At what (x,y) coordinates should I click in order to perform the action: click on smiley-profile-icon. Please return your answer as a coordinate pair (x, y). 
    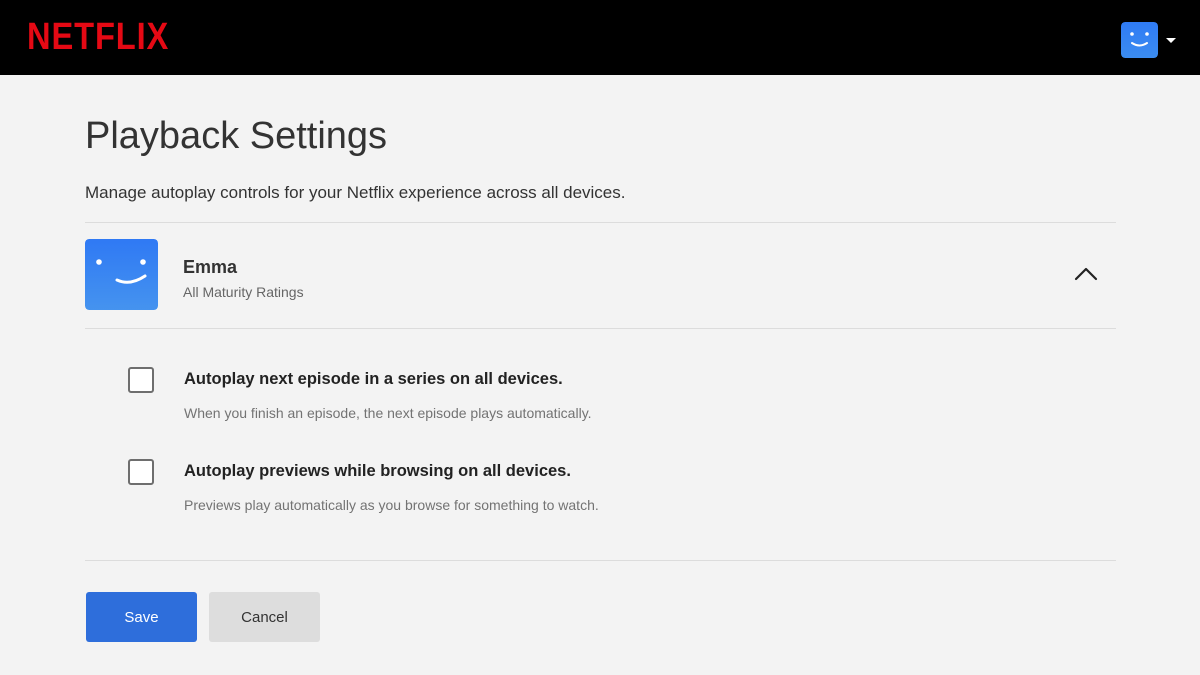
    Looking at the image, I should click on (1139, 40).